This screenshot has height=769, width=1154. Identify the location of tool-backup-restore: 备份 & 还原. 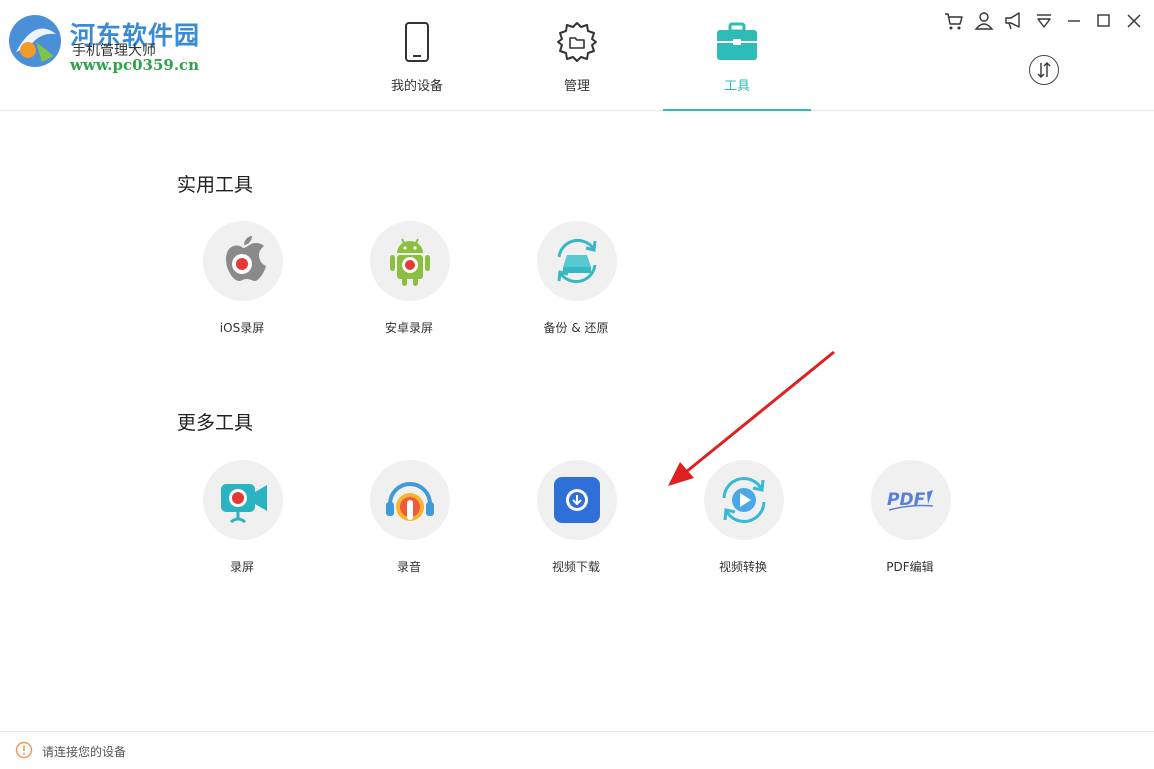
(576, 278).